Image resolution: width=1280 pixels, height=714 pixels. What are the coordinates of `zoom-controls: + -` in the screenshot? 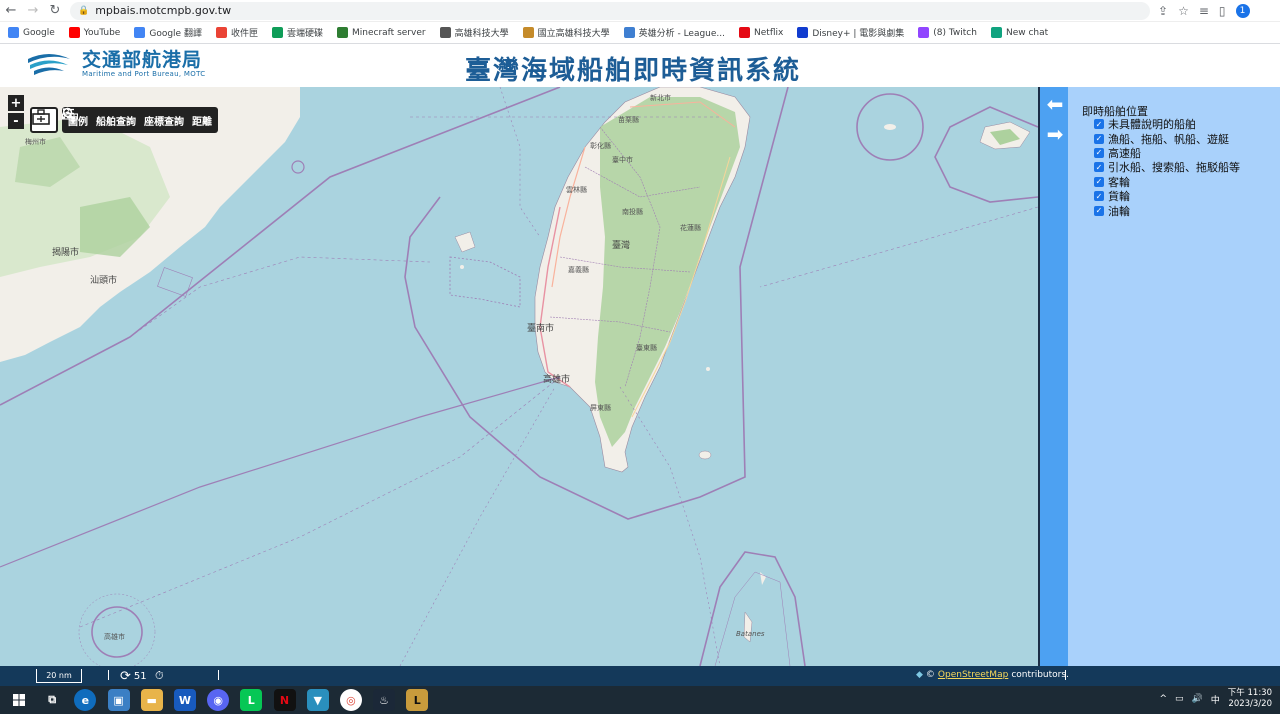 It's located at (16, 113).